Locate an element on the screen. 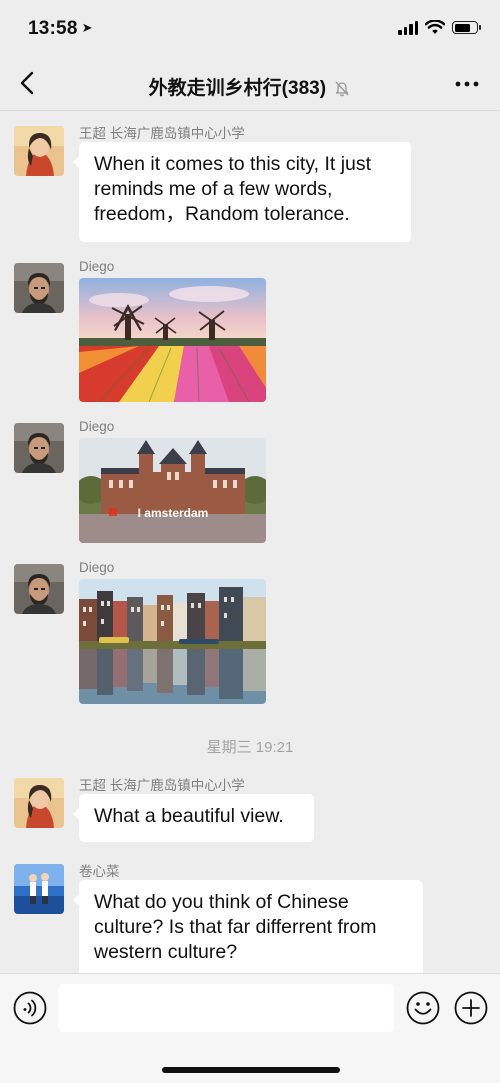  battery-icon is located at coordinates (466, 27).